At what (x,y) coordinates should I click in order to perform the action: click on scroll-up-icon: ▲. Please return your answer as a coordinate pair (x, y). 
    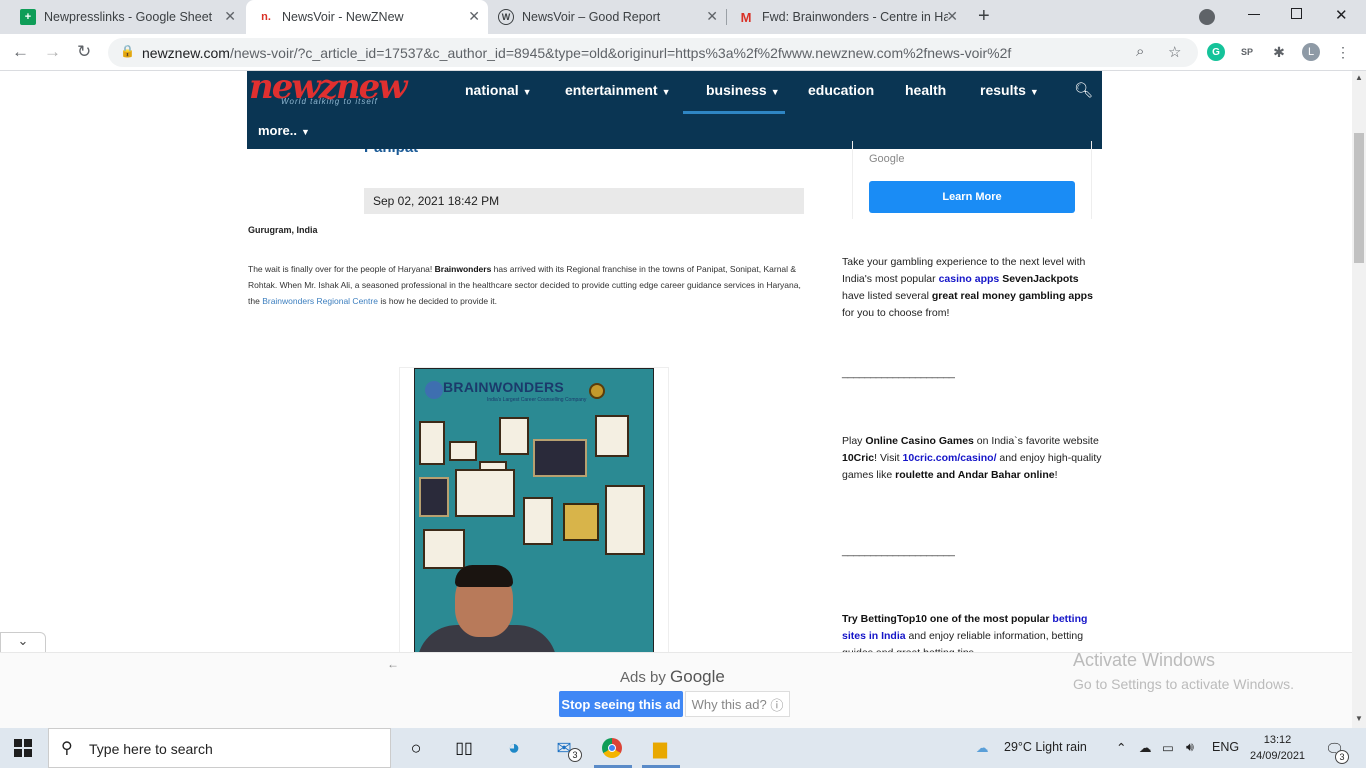
    Looking at the image, I should click on (1359, 77).